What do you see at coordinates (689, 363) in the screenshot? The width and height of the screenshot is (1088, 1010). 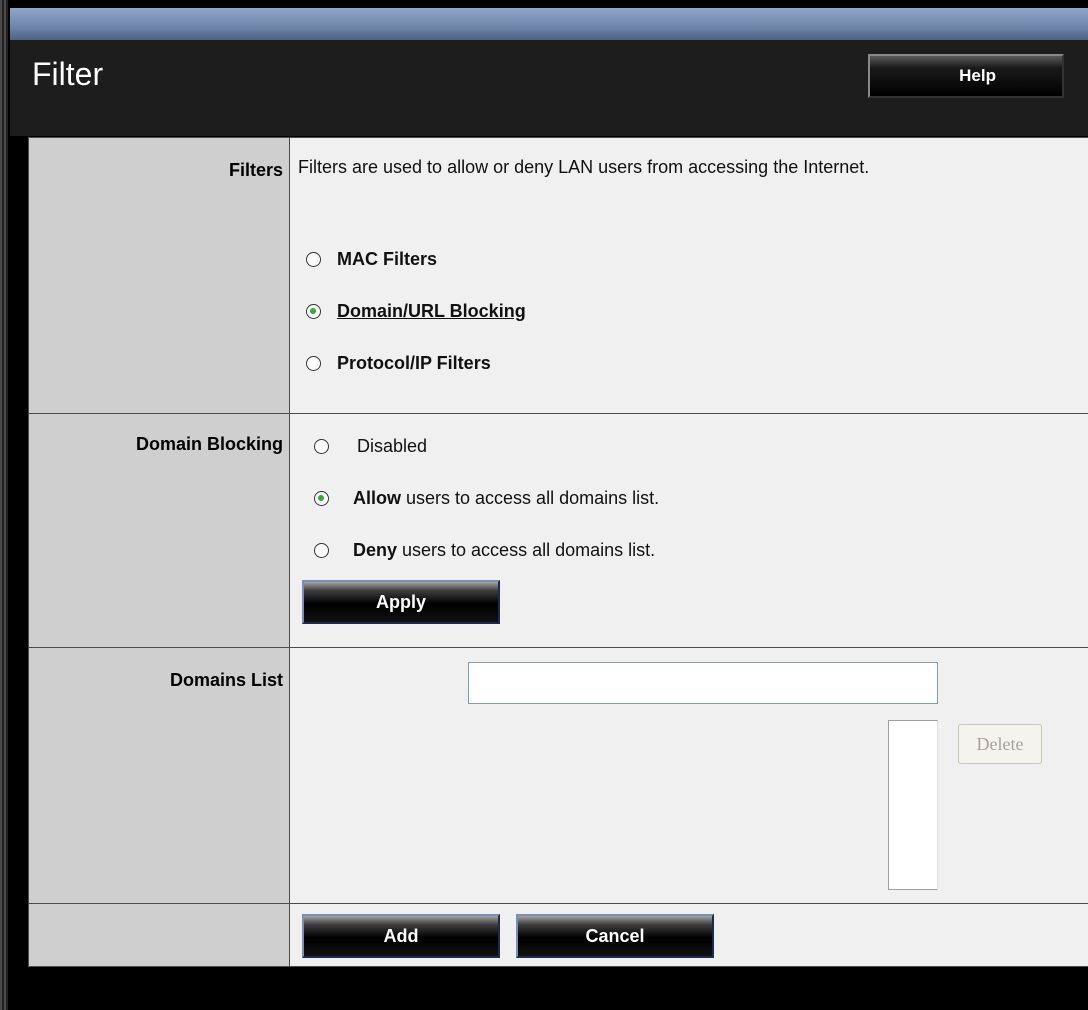 I see `option-protocol-ip-filters: Protocol/IP Filters` at bounding box center [689, 363].